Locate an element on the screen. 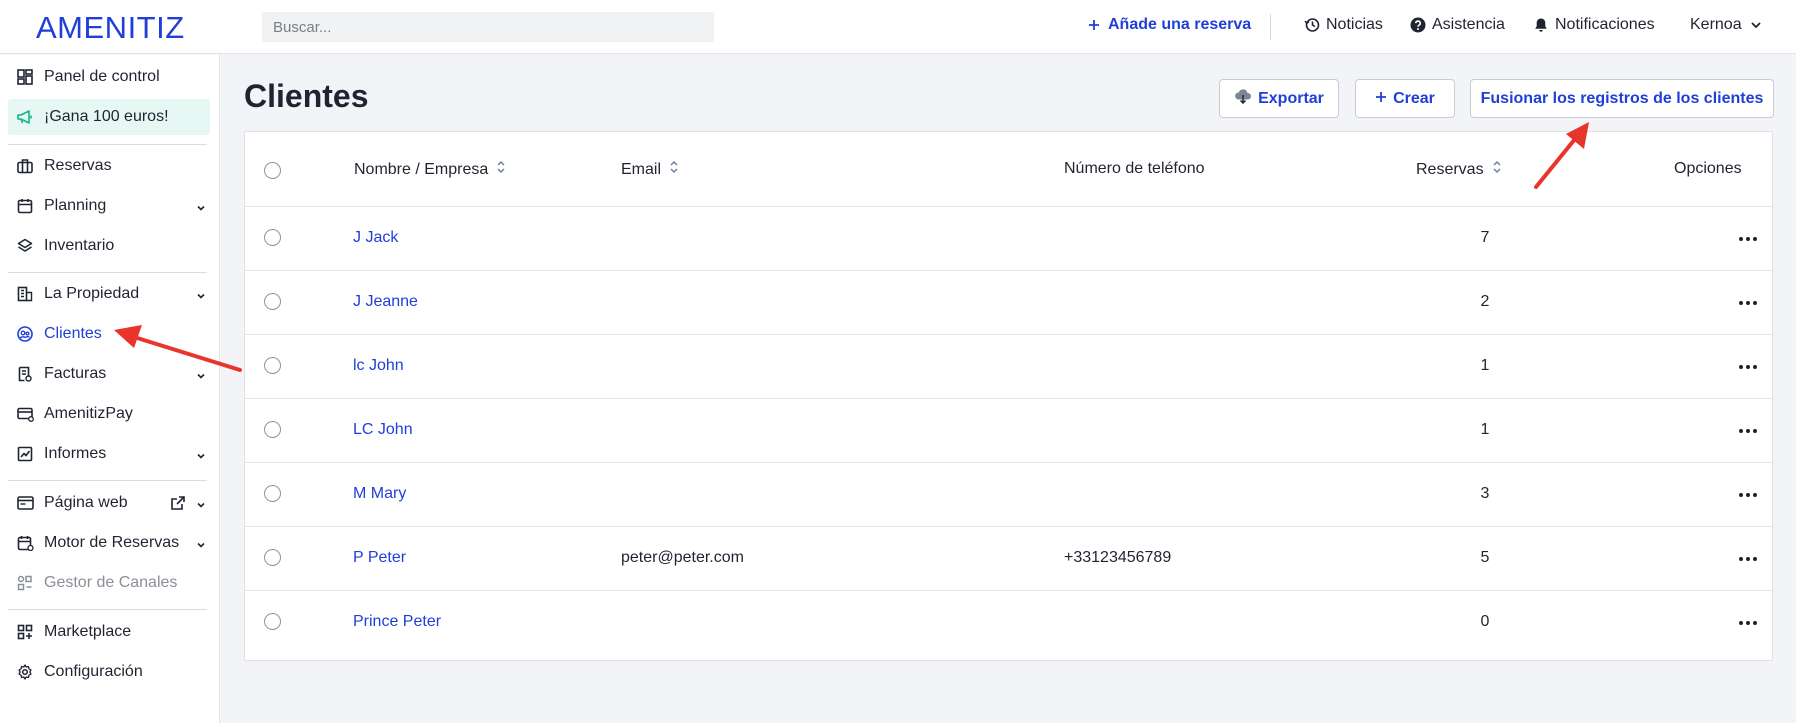  client-bookings-count: 7 is located at coordinates (1485, 237).